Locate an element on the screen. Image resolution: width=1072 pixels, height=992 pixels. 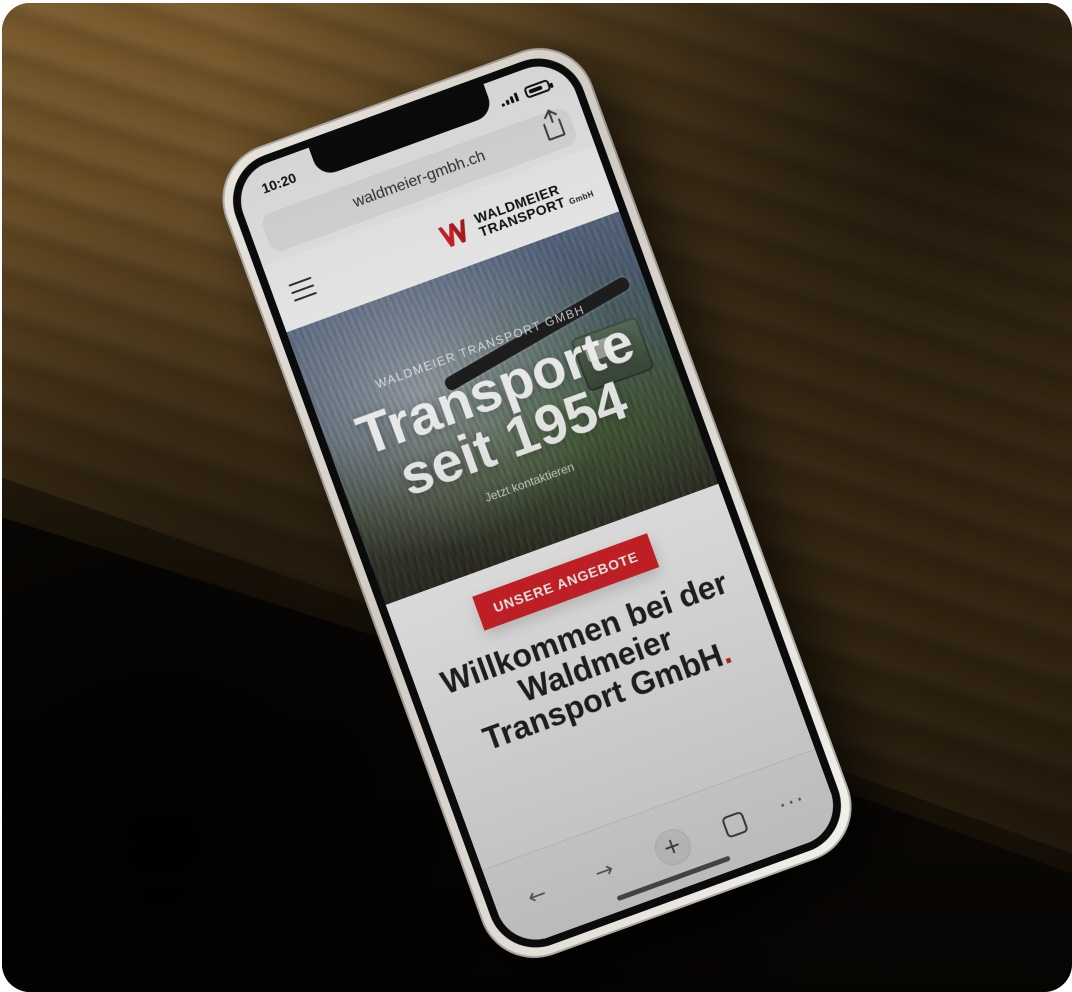
logo-mark-icon is located at coordinates (456, 233).